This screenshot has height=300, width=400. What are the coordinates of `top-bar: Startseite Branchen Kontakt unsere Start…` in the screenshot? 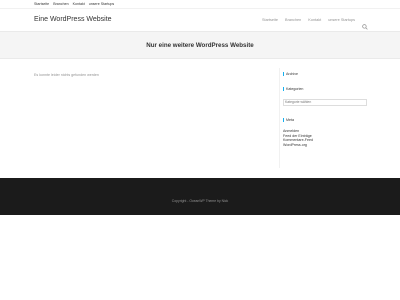 It's located at (200, 4).